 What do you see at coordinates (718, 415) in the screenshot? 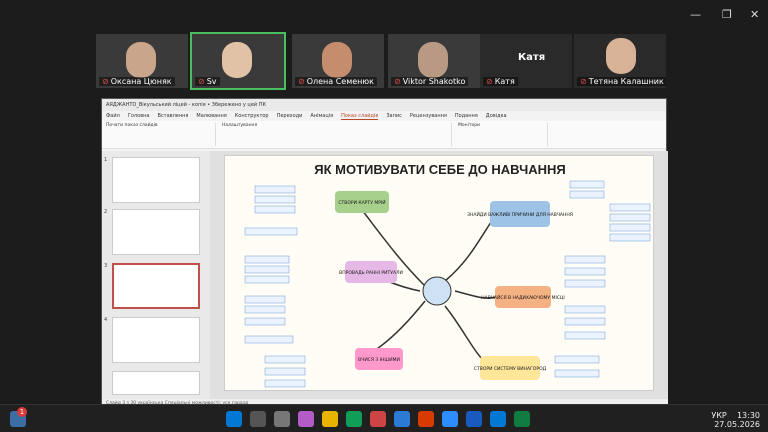
I see `language-indicator: УКР` at bounding box center [718, 415].